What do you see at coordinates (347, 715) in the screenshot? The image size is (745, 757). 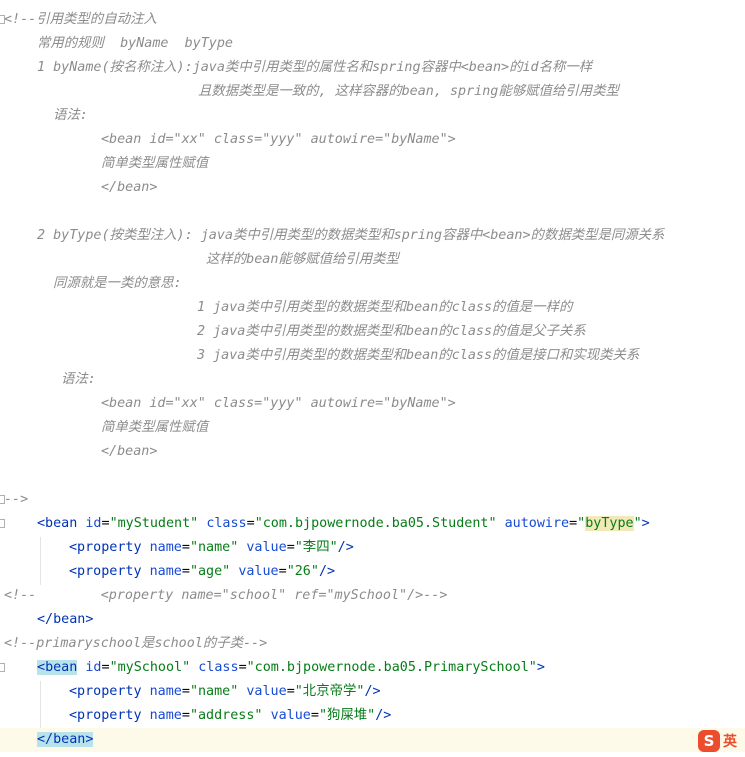 I see `attr-value: "狗屎堆"` at bounding box center [347, 715].